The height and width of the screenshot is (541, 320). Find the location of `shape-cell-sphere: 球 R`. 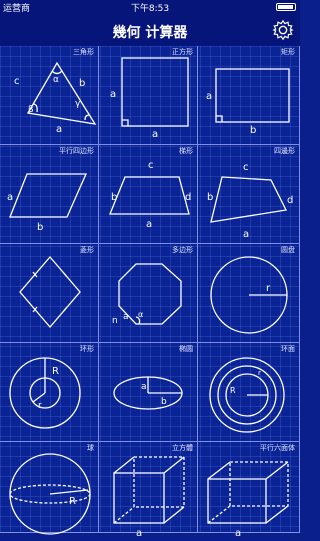

shape-cell-sphere: 球 R is located at coordinates (49, 488).